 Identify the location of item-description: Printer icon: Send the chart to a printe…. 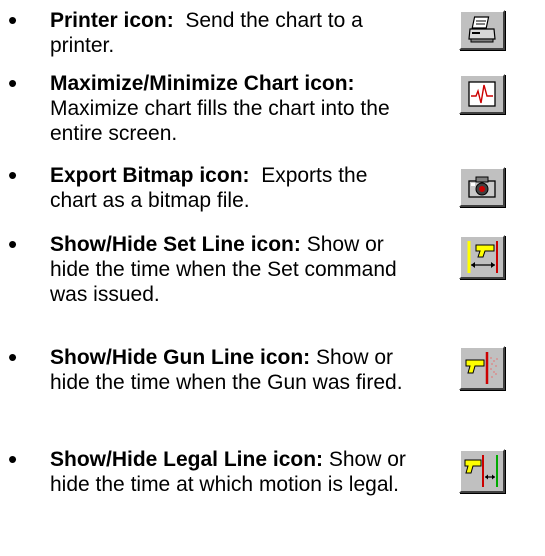
(230, 33).